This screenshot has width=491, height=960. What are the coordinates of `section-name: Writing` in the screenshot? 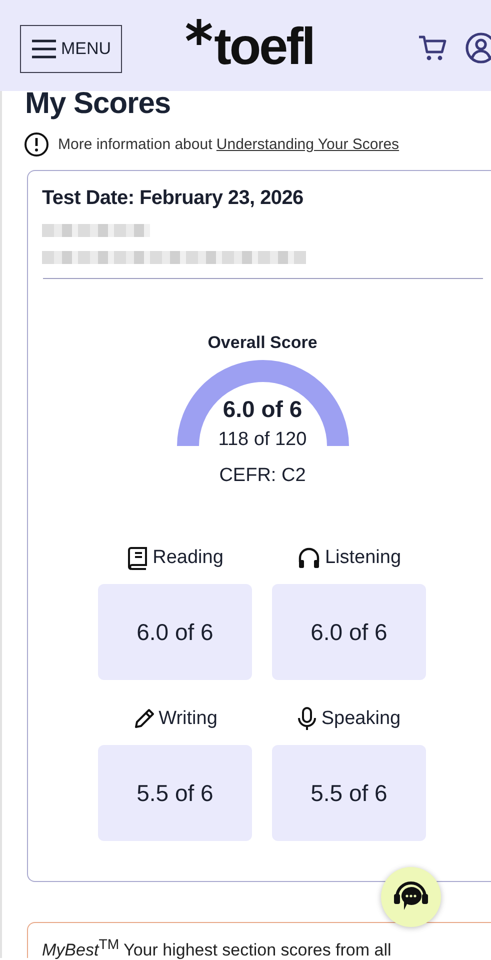 It's located at (188, 719).